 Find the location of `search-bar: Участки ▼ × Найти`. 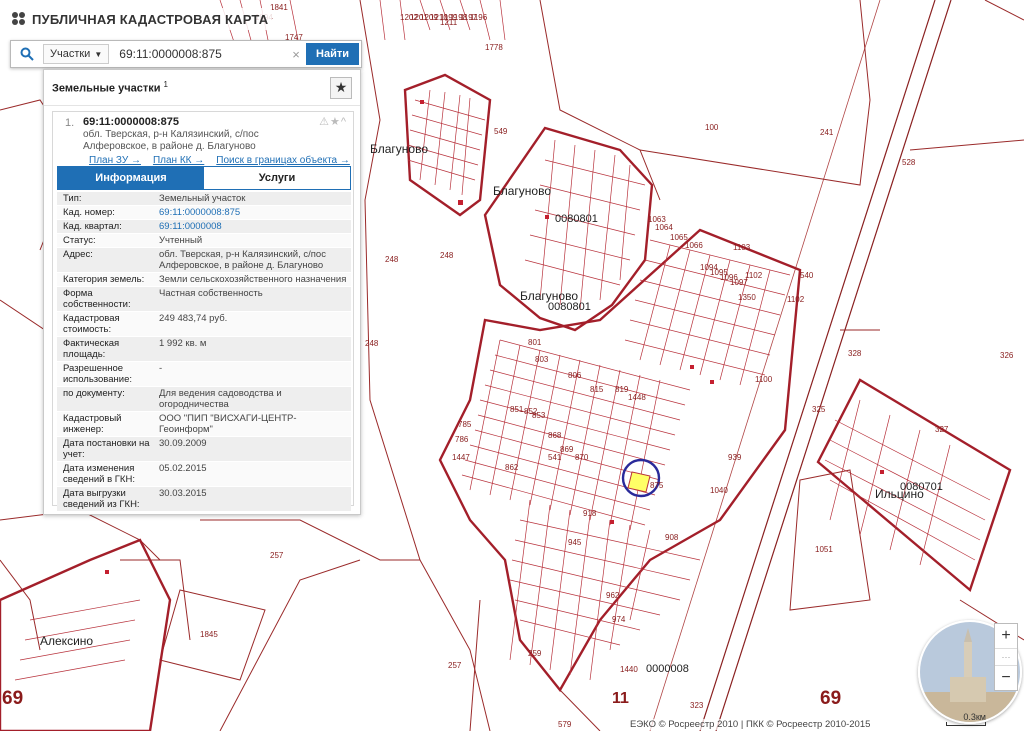

search-bar: Участки ▼ × Найти is located at coordinates (186, 54).